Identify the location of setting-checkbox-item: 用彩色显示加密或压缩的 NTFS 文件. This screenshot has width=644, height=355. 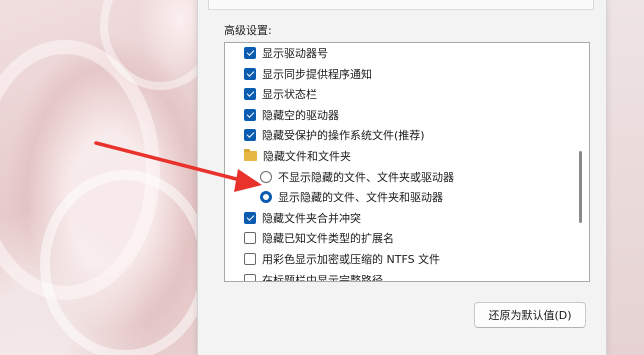
(342, 259).